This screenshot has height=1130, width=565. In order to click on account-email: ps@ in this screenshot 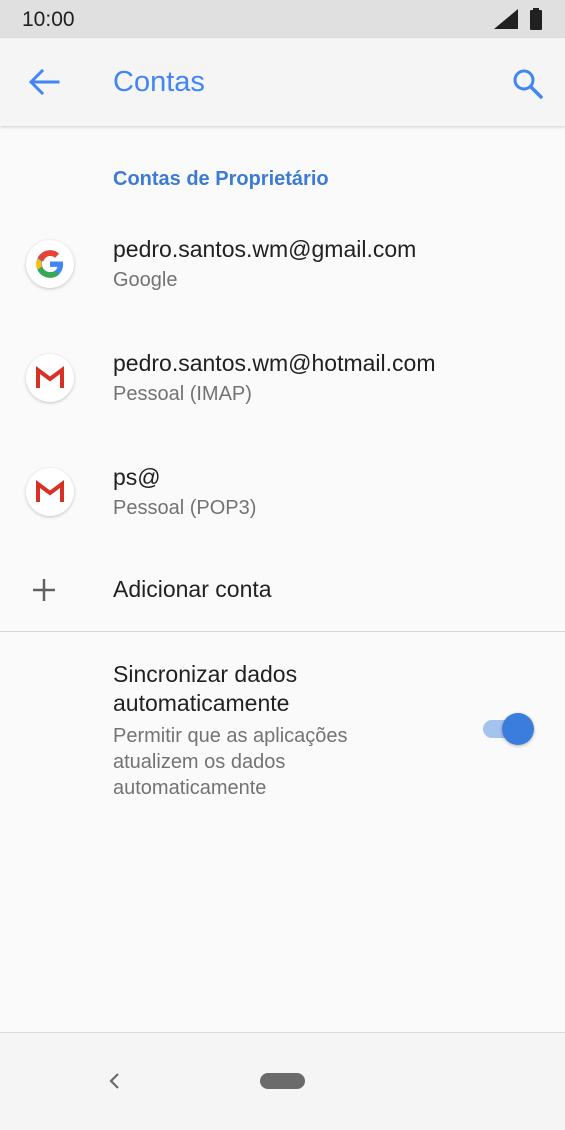, I will do `click(137, 477)`.